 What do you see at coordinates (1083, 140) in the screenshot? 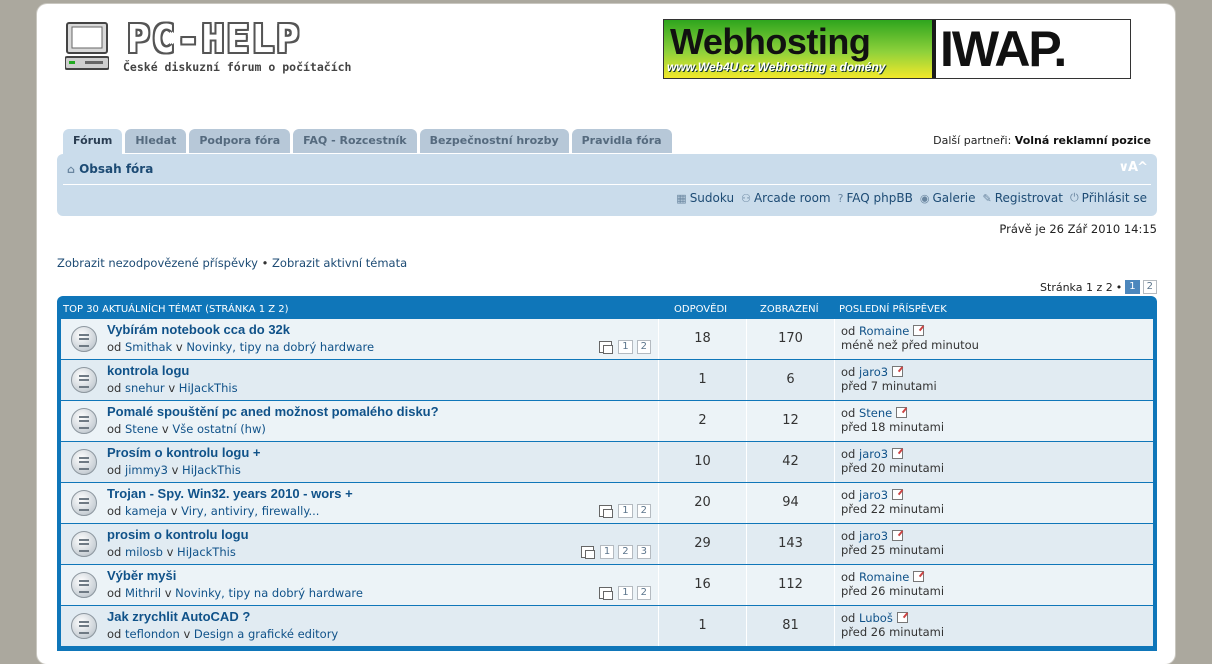
I see `partners-link: Volná reklamní pozice` at bounding box center [1083, 140].